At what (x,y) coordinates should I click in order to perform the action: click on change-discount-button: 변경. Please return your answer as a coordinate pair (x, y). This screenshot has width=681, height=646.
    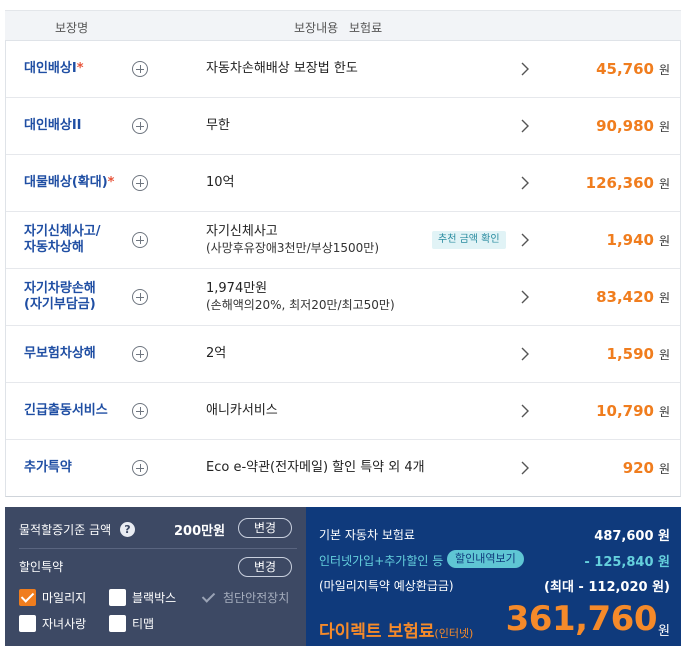
    Looking at the image, I should click on (265, 567).